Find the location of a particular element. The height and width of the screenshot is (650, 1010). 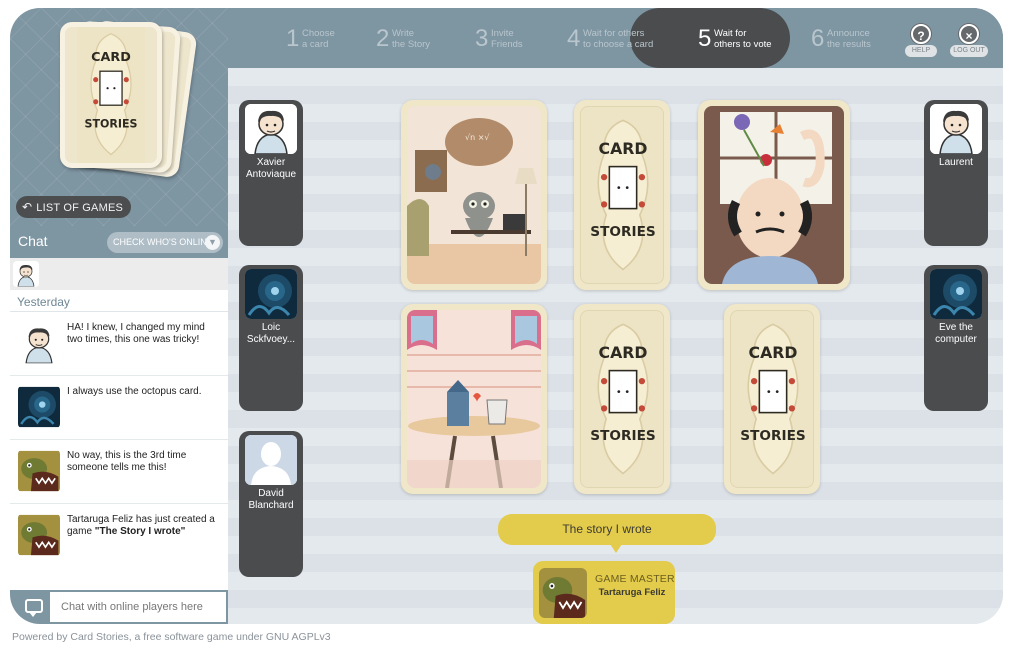

man-with-flower-card is located at coordinates (774, 195).